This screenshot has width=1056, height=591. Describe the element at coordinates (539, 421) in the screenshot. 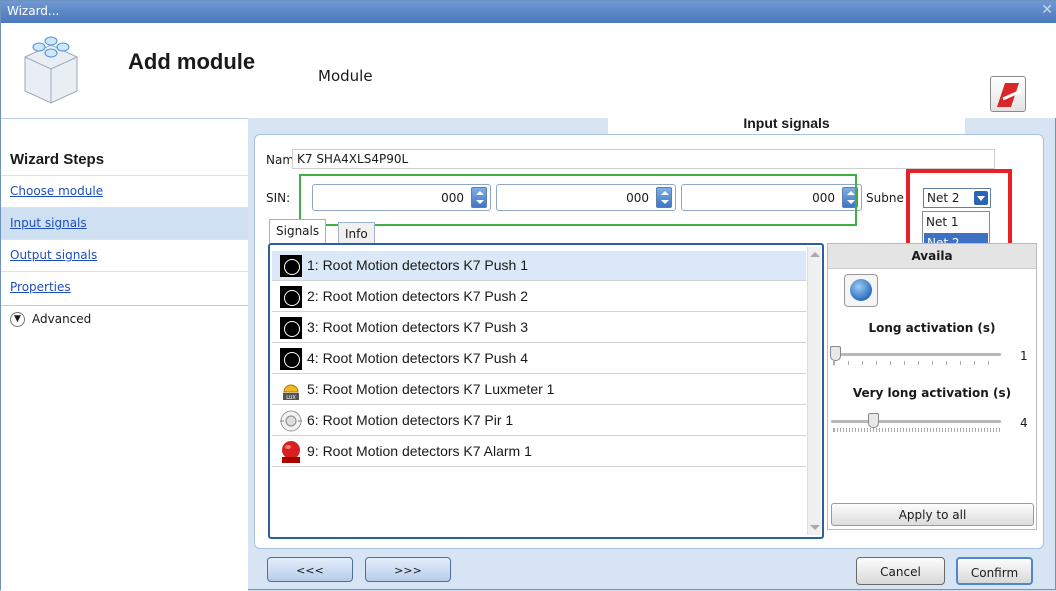

I see `signal-row: 6: Root Motion detectors K7 Pir 1` at that location.